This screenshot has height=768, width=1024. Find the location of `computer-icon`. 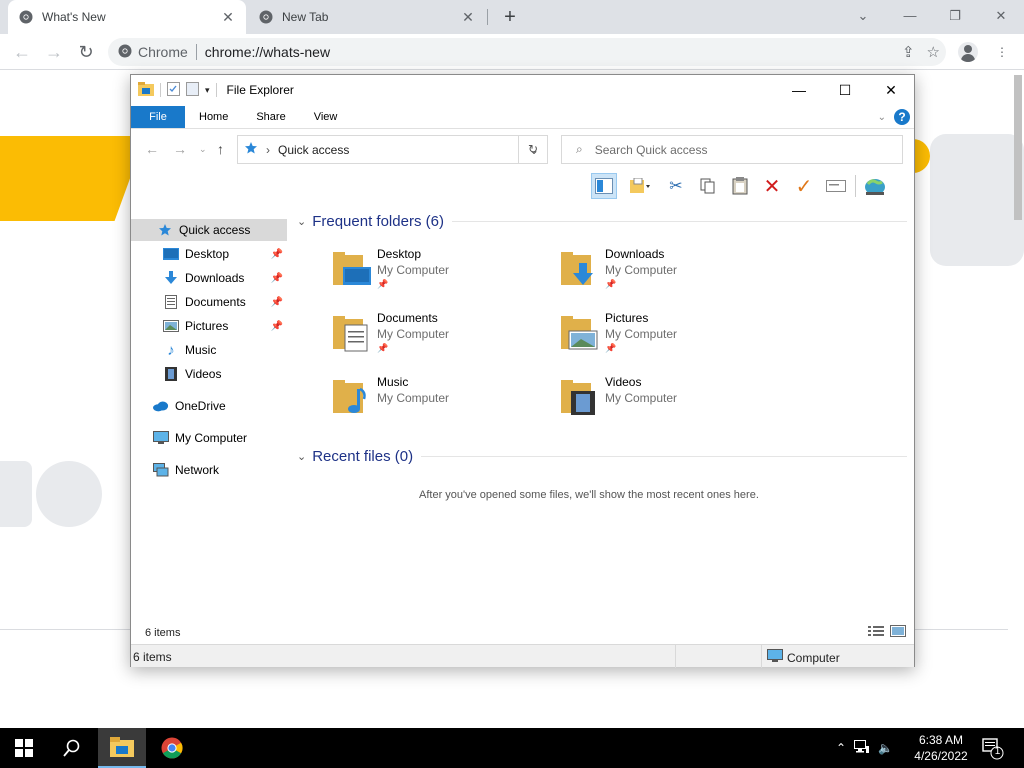

computer-icon is located at coordinates (775, 657).